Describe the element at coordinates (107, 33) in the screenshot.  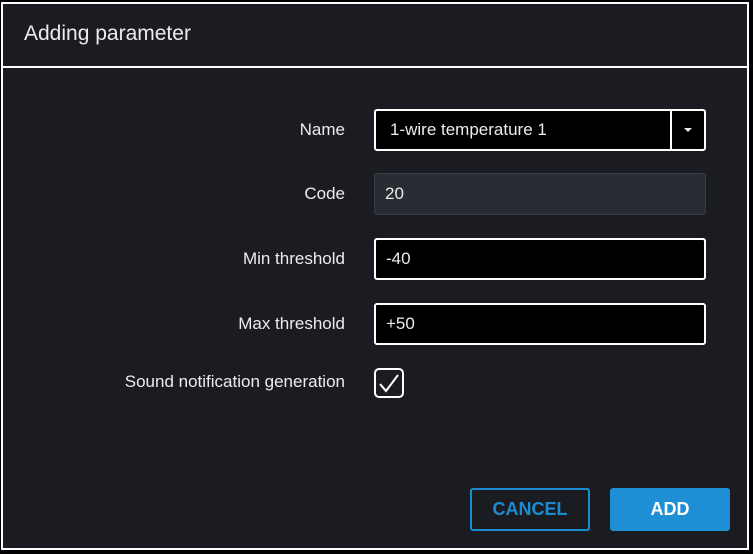
I see `dialog-title: Adding parameter` at that location.